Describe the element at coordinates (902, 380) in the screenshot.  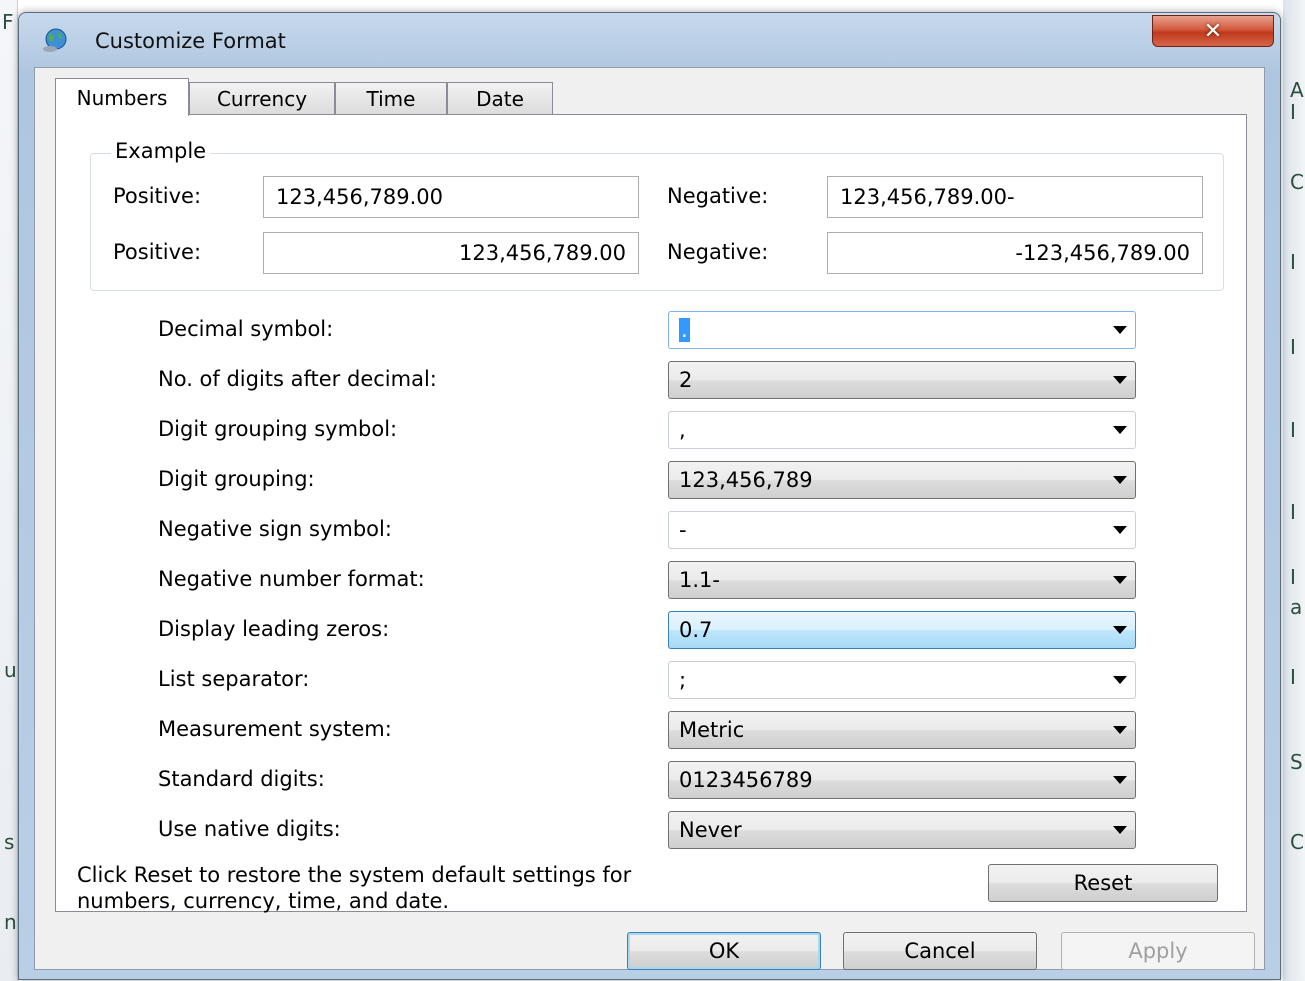
I see `no-of-digits-after-decimal-dropdown: 2` at that location.